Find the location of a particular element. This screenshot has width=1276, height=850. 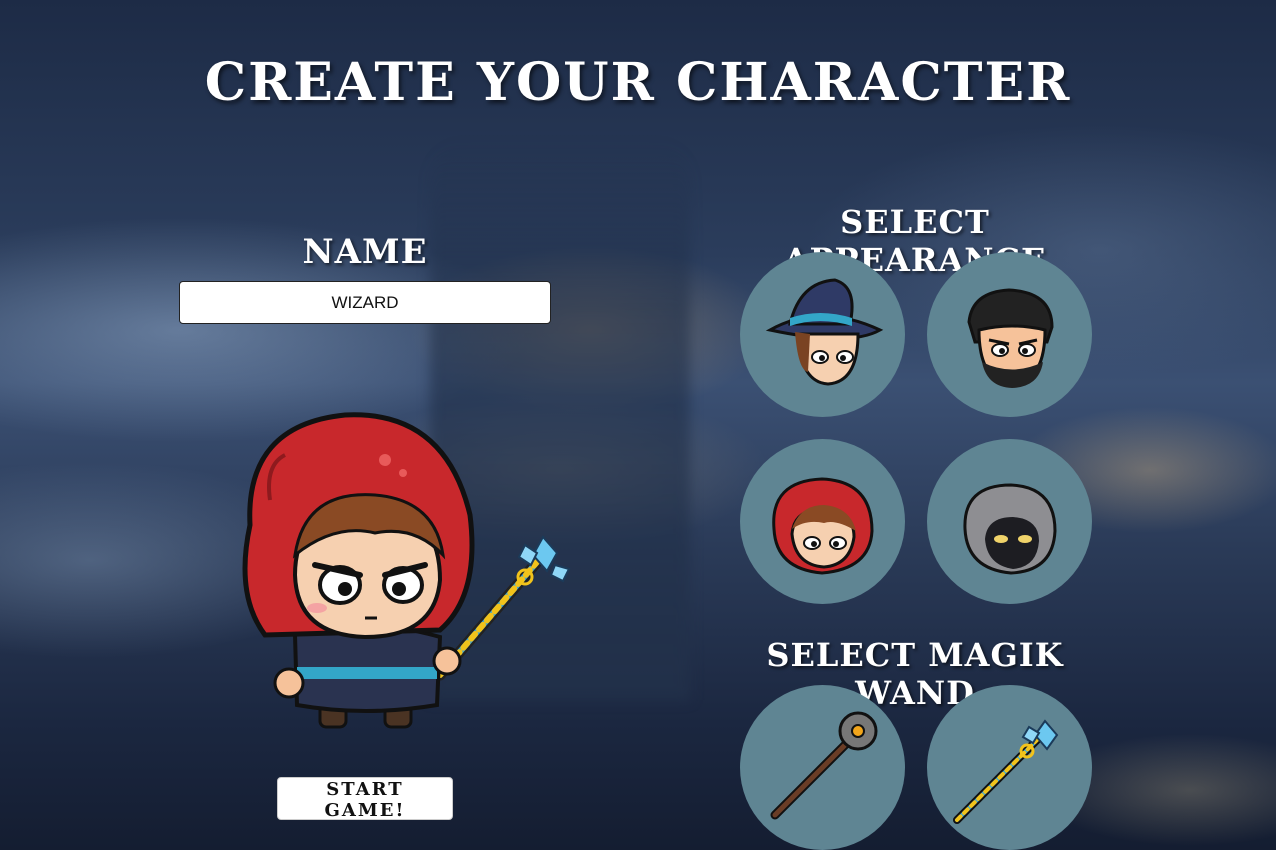

page-title: CREATE YOUR CHARACTER is located at coordinates (638, 82).